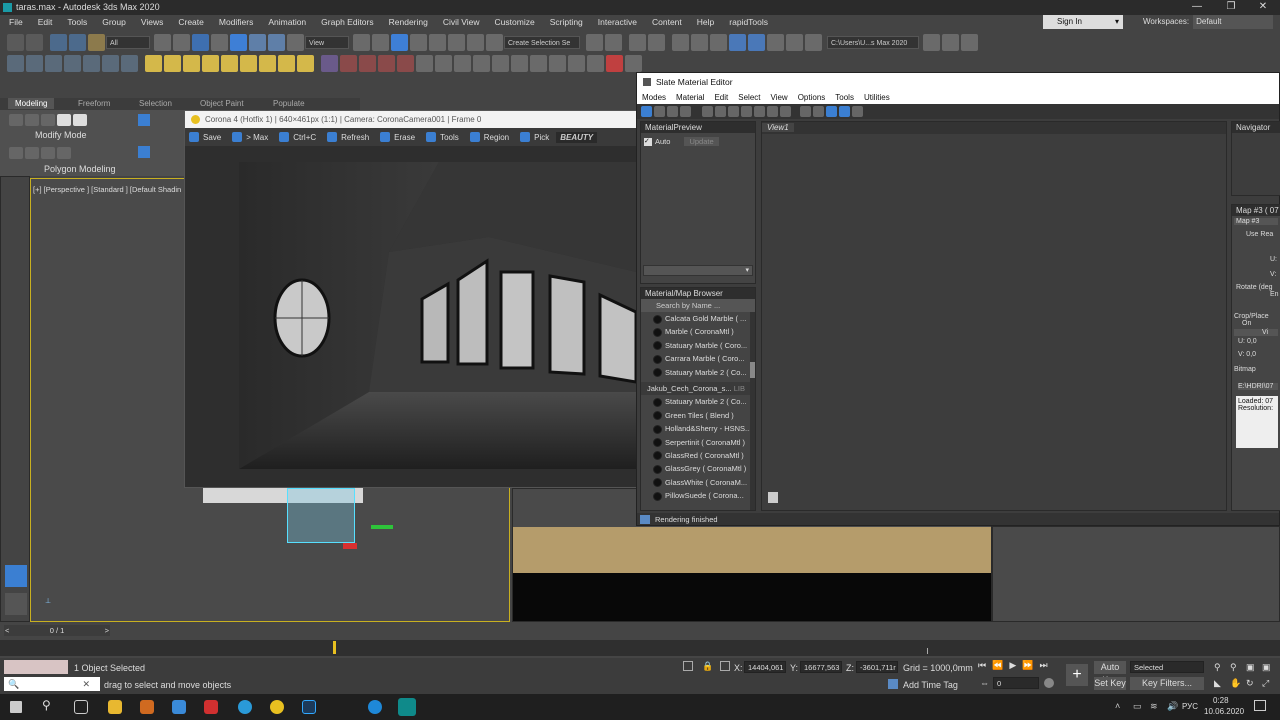  Describe the element at coordinates (380, 42) in the screenshot. I see `crosshair-icon` at that location.